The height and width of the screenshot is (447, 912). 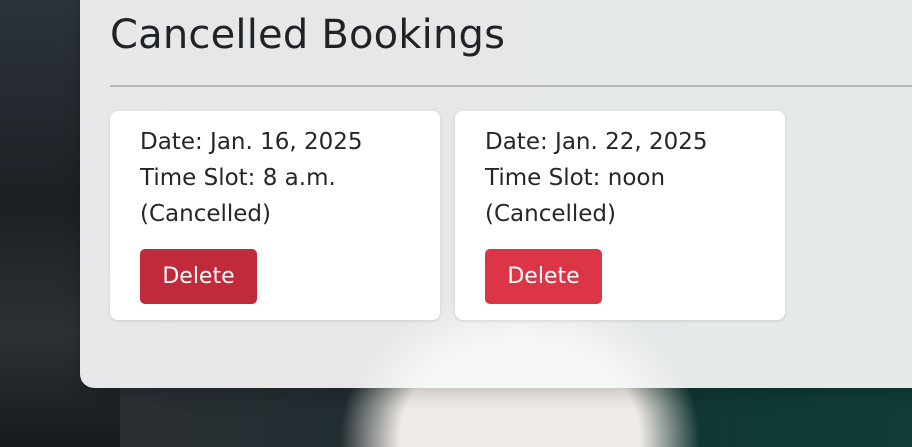 What do you see at coordinates (575, 178) in the screenshot?
I see `booking-time-slot: Time Slot: noon` at bounding box center [575, 178].